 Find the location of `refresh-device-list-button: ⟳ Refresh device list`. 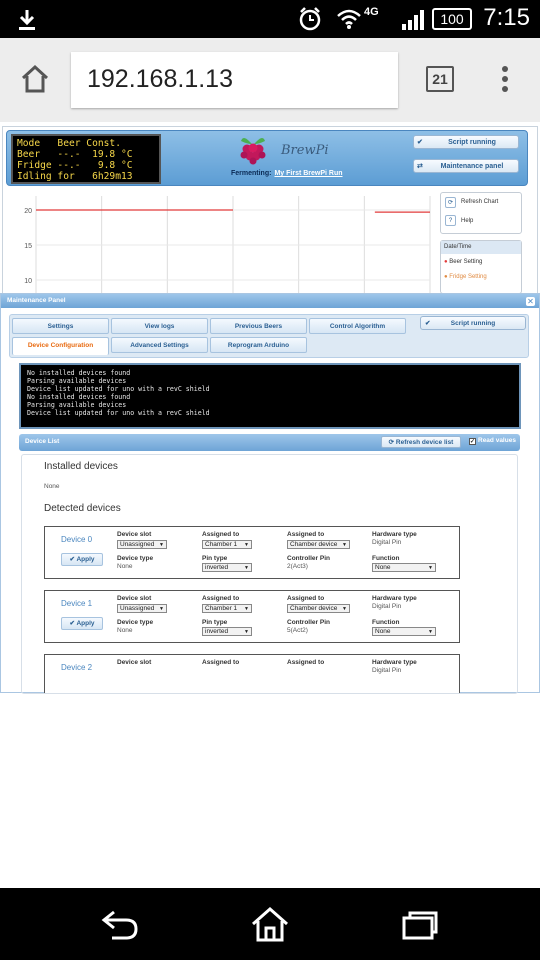

refresh-device-list-button: ⟳ Refresh device list is located at coordinates (421, 442).